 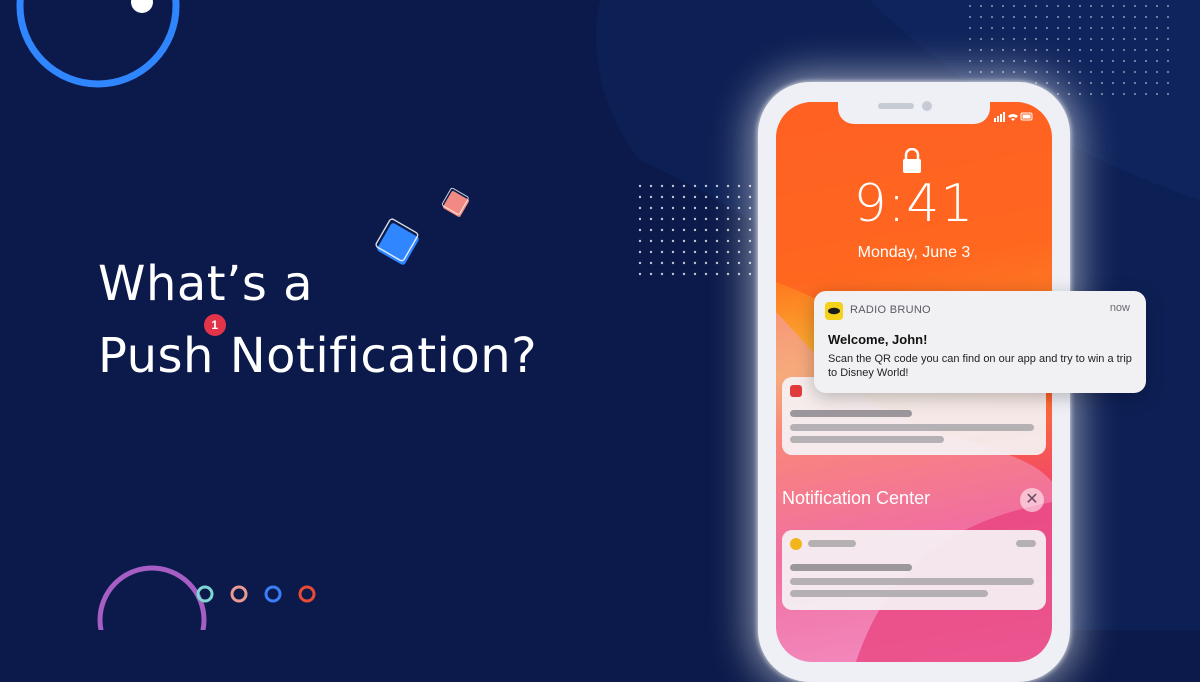 I want to click on phone-notch, so click(x=914, y=113).